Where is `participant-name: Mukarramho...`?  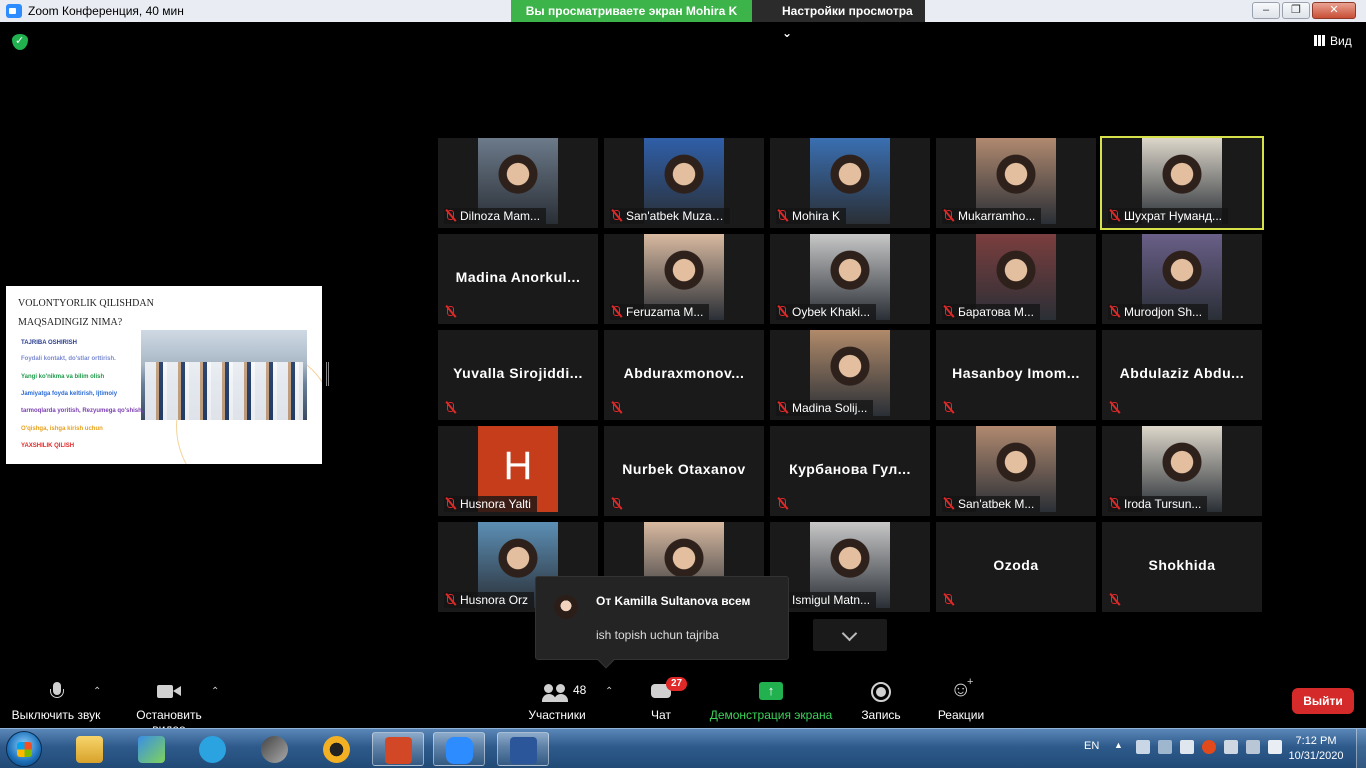
participant-name: Mukarramho... is located at coordinates (992, 216).